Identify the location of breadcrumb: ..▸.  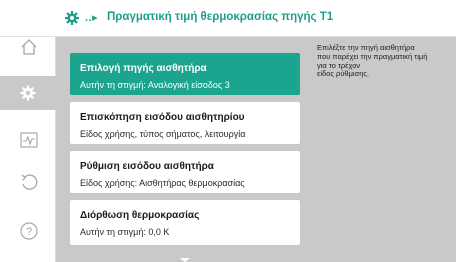
(91, 17).